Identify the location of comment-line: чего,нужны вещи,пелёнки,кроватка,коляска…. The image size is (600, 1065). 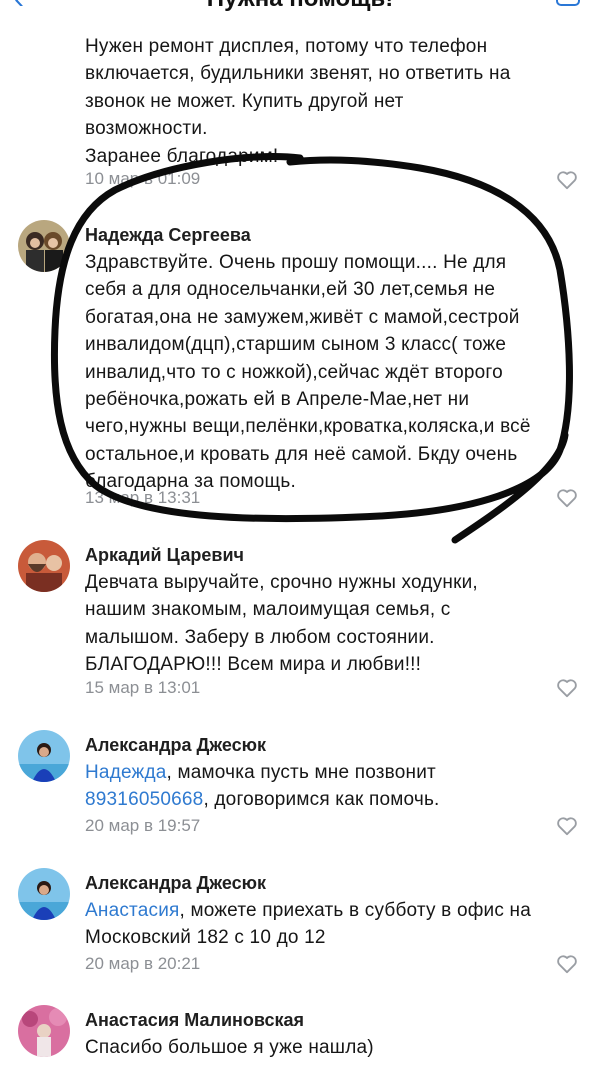
(308, 427).